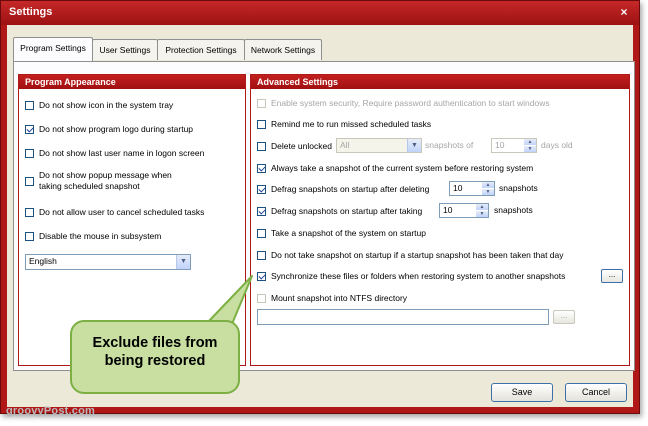 The height and width of the screenshot is (426, 648). What do you see at coordinates (155, 343) in the screenshot?
I see `callout-line1: Exclude files from` at bounding box center [155, 343].